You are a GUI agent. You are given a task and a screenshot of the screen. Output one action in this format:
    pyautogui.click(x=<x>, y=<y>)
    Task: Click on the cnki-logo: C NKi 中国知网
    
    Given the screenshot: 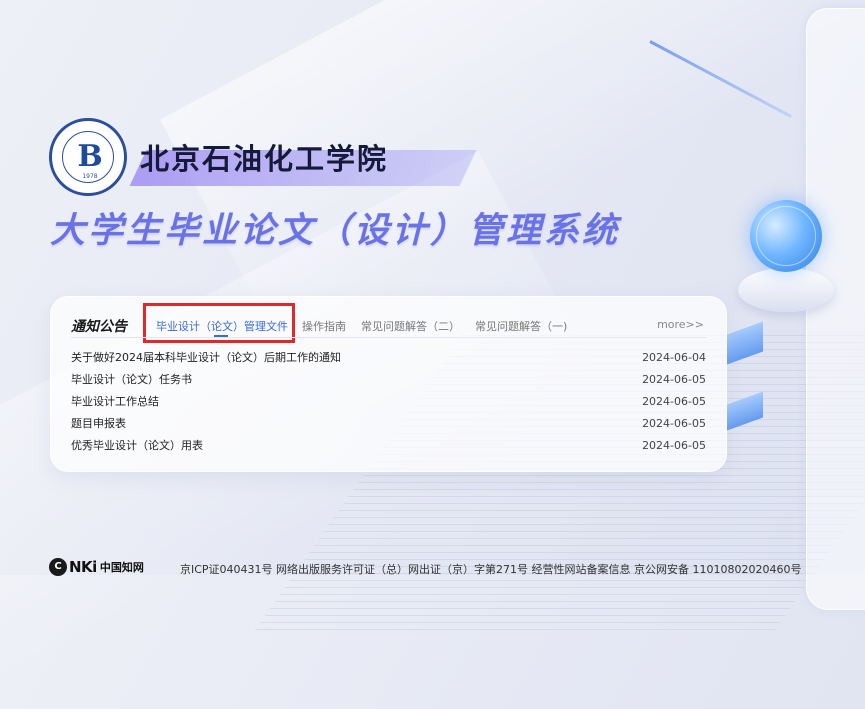 What is the action you would take?
    pyautogui.click(x=96, y=567)
    